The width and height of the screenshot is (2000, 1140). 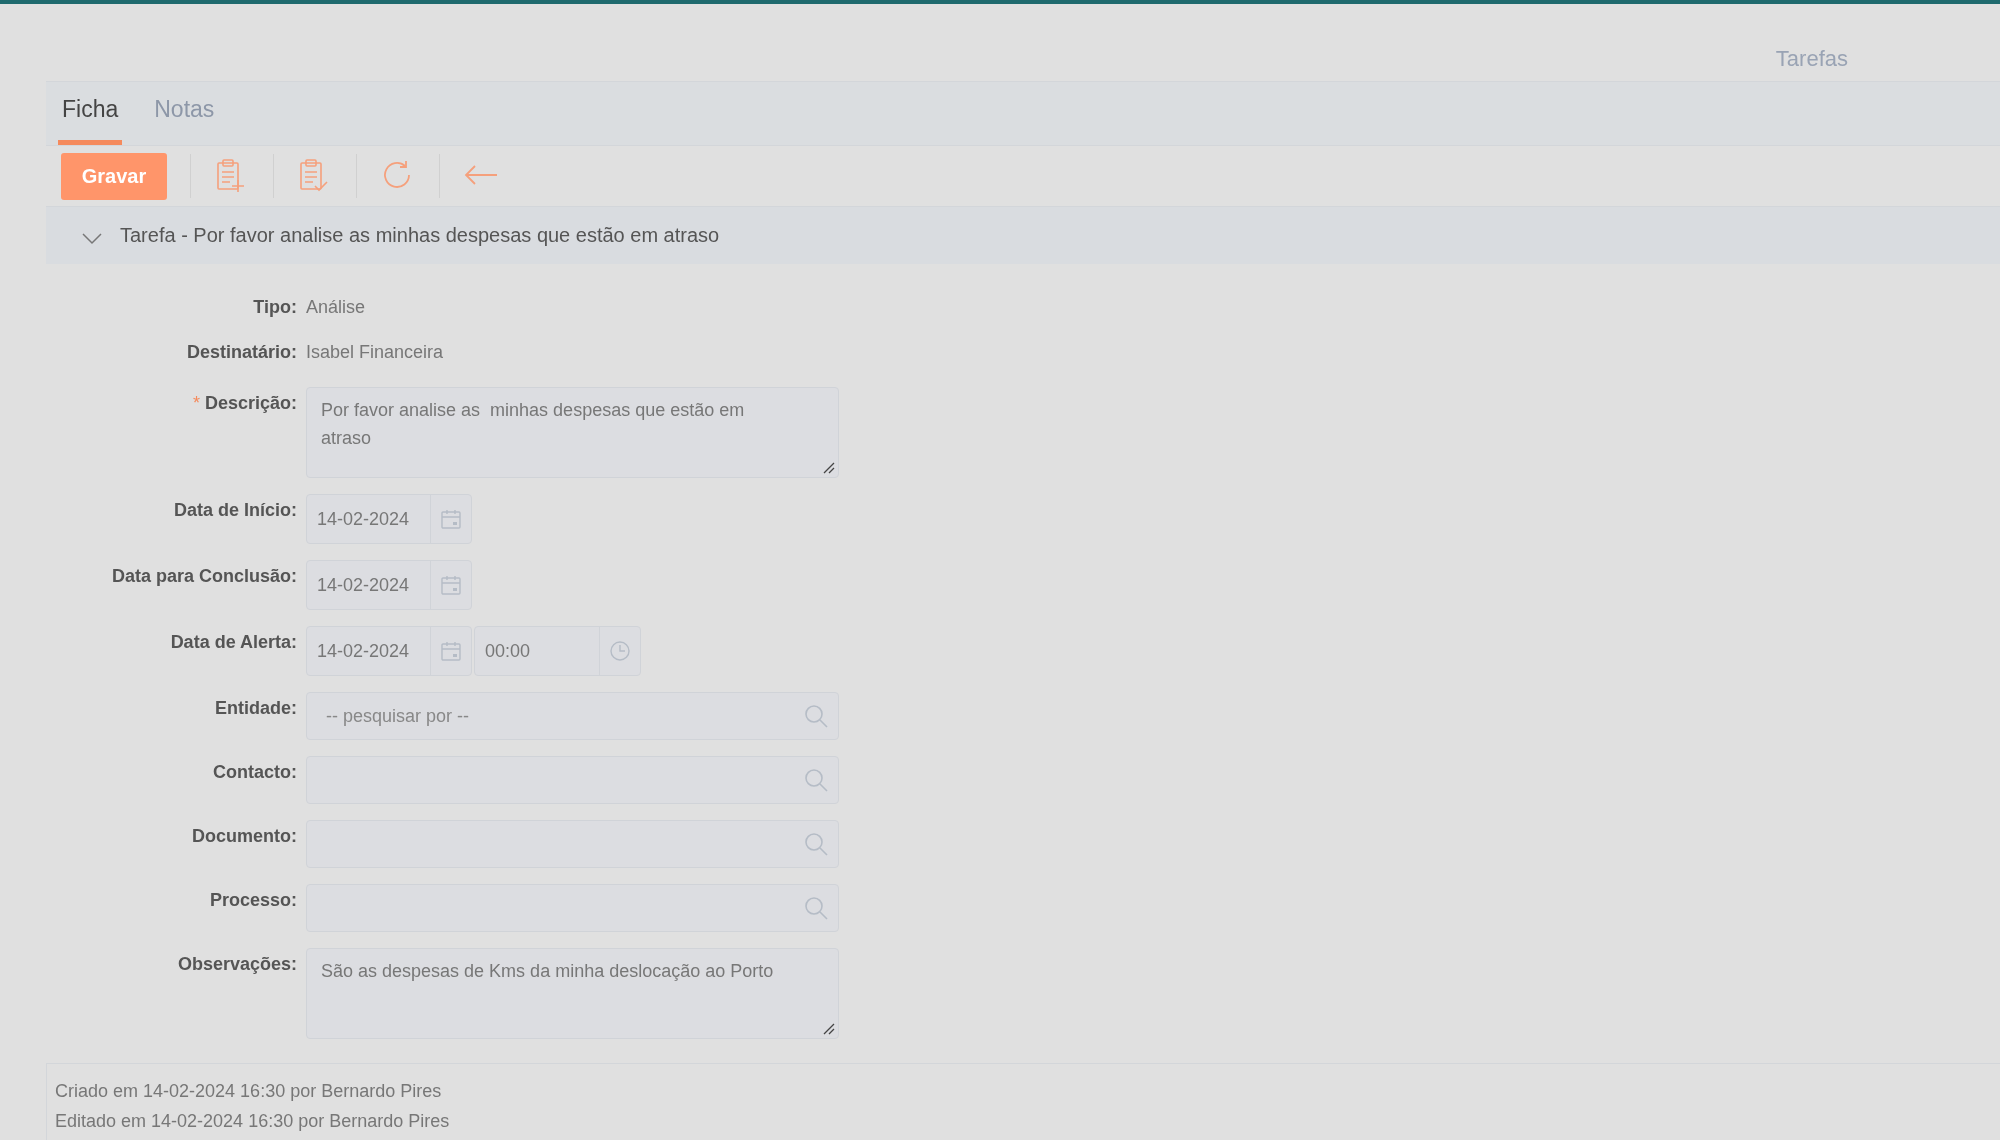 I want to click on field-label: Observações:, so click(x=237, y=964).